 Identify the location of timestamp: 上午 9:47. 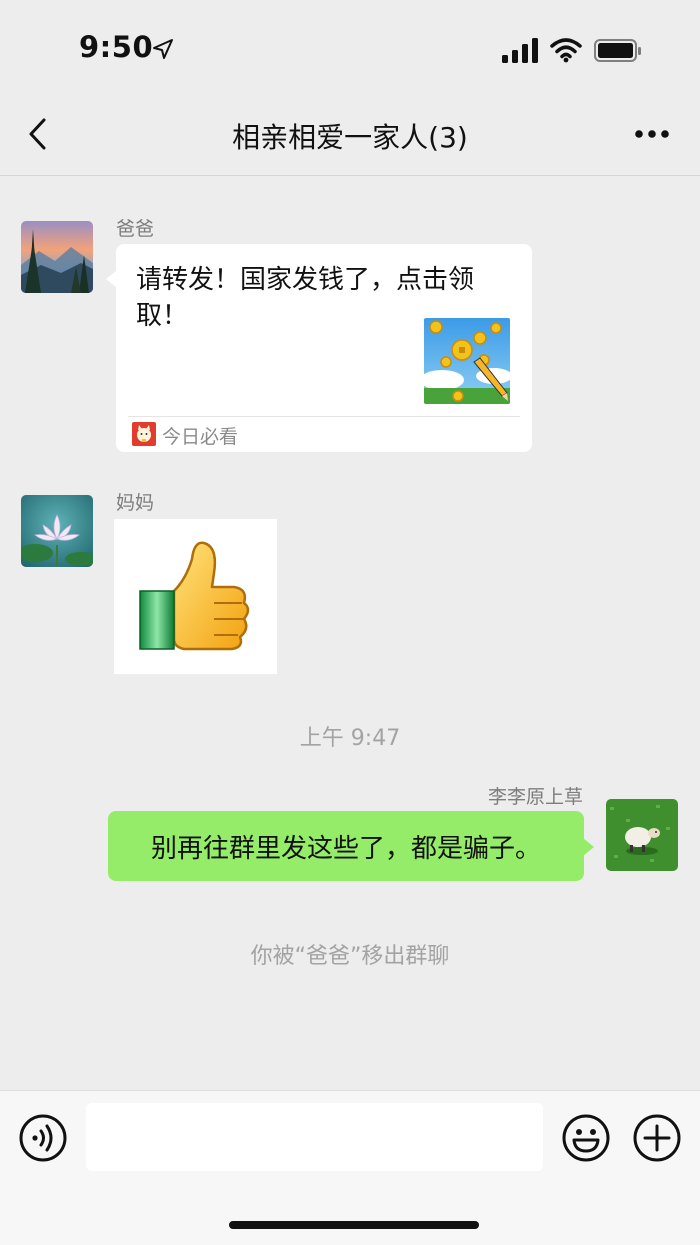
(350, 738).